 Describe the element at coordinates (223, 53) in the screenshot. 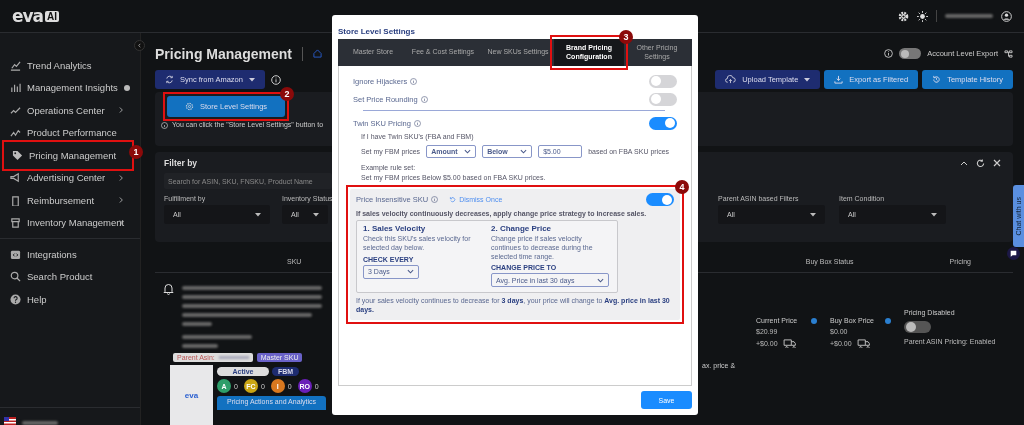

I see `page-title: Pricing Management` at that location.